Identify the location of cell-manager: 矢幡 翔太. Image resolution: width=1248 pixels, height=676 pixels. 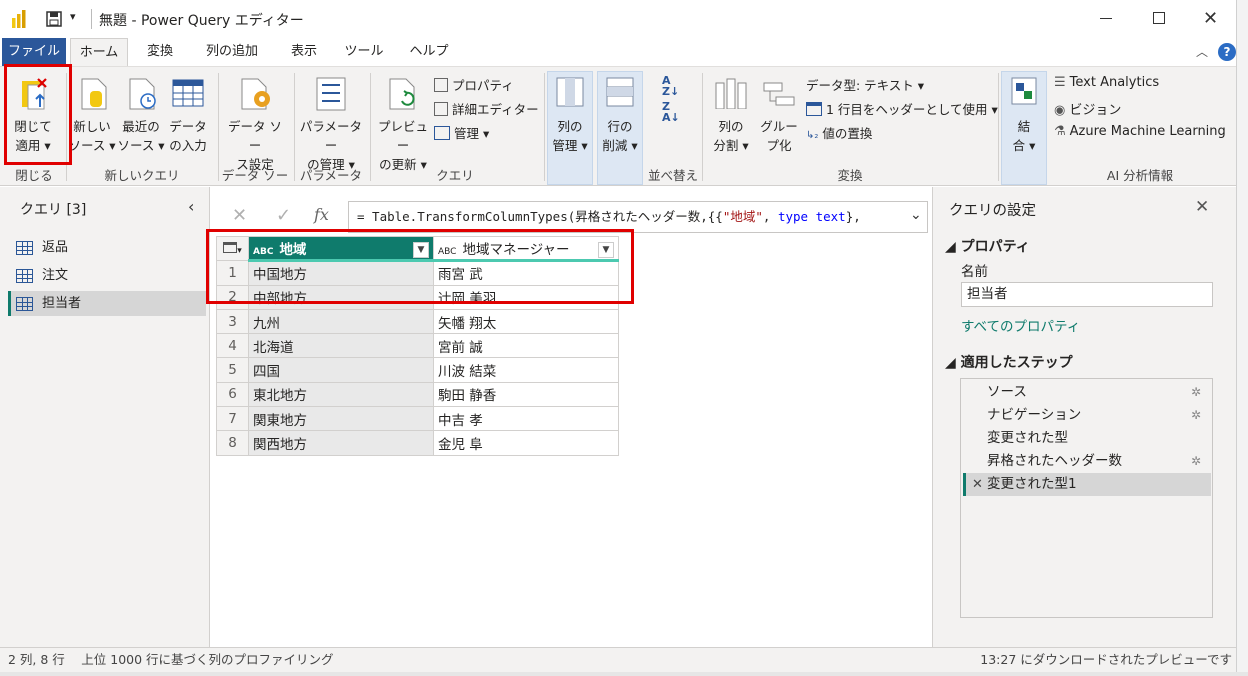
(526, 321).